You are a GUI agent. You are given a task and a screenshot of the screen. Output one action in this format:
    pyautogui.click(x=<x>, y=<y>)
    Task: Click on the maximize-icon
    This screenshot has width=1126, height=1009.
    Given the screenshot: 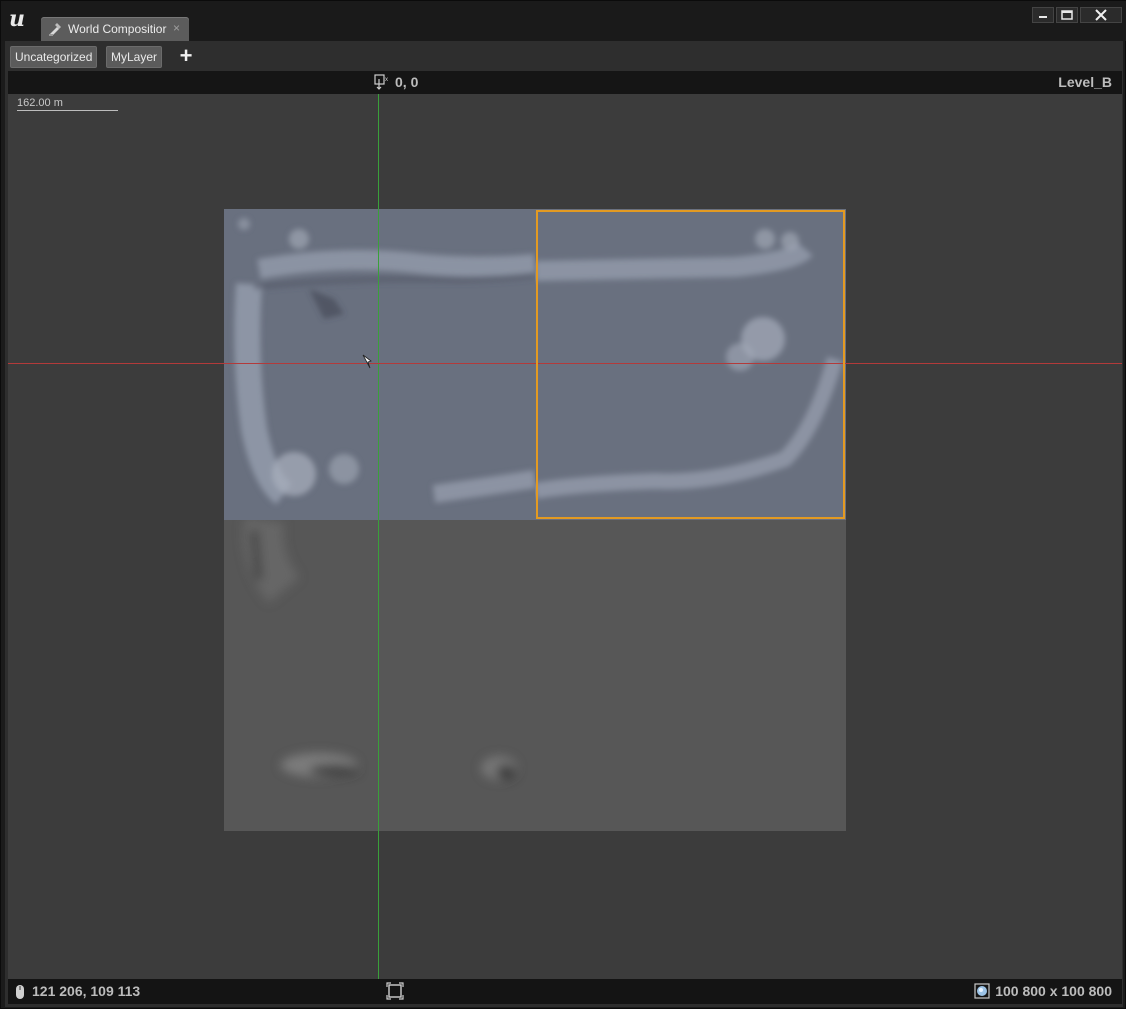 What is the action you would take?
    pyautogui.click(x=1067, y=15)
    